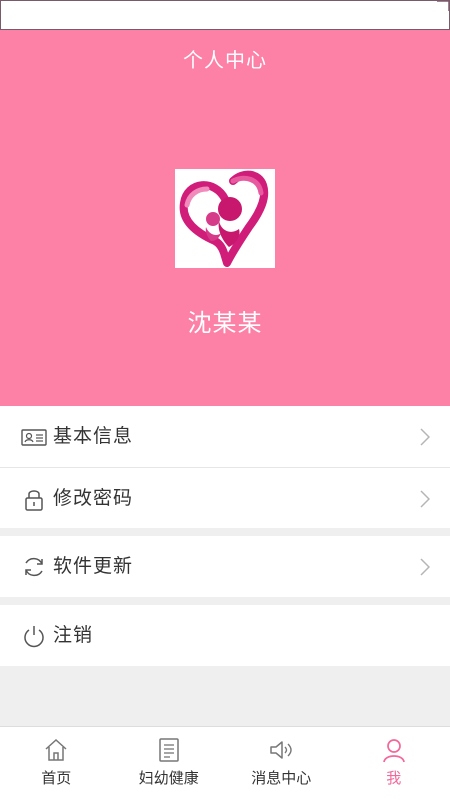 The image size is (450, 800). I want to click on avatar, so click(225, 218).